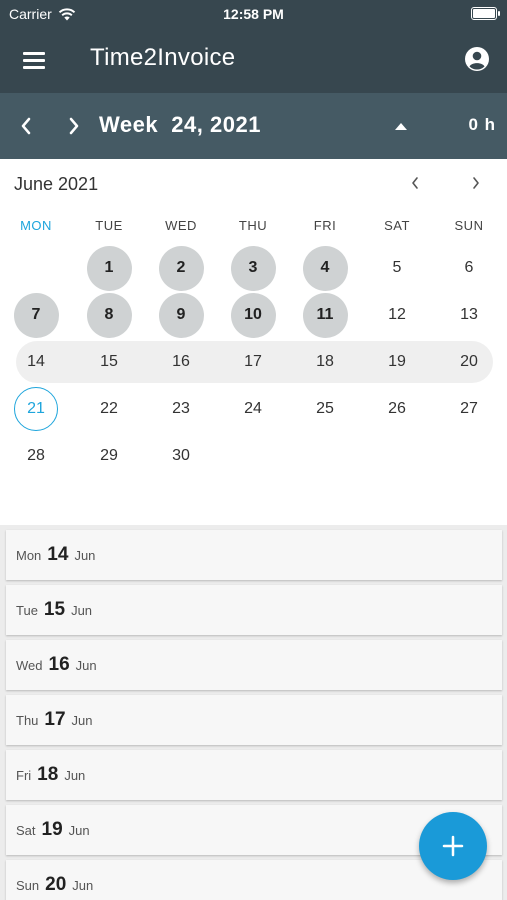 The width and height of the screenshot is (507, 900). I want to click on calendar-day: 2, so click(181, 268).